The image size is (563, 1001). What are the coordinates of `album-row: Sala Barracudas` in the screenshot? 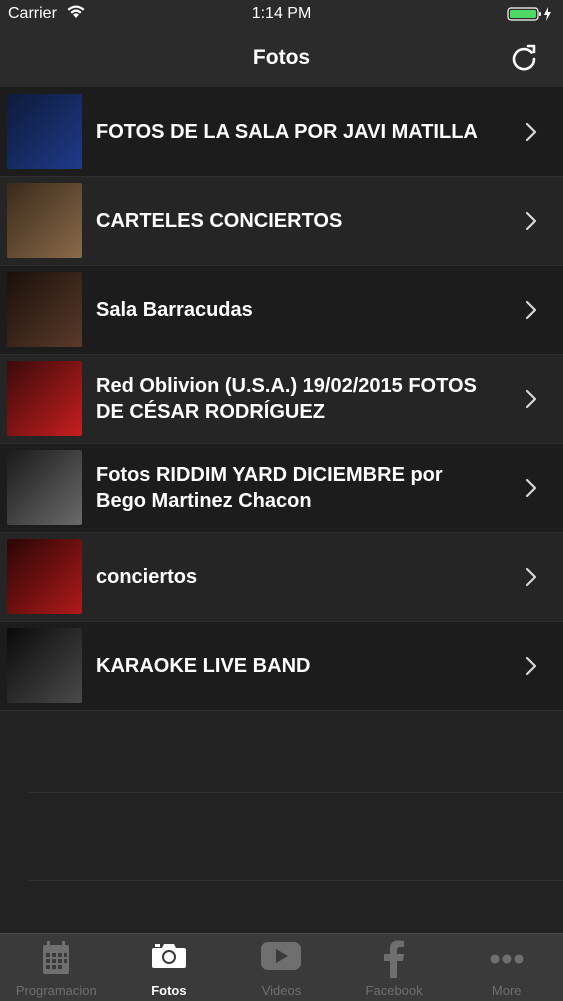 It's located at (281, 310).